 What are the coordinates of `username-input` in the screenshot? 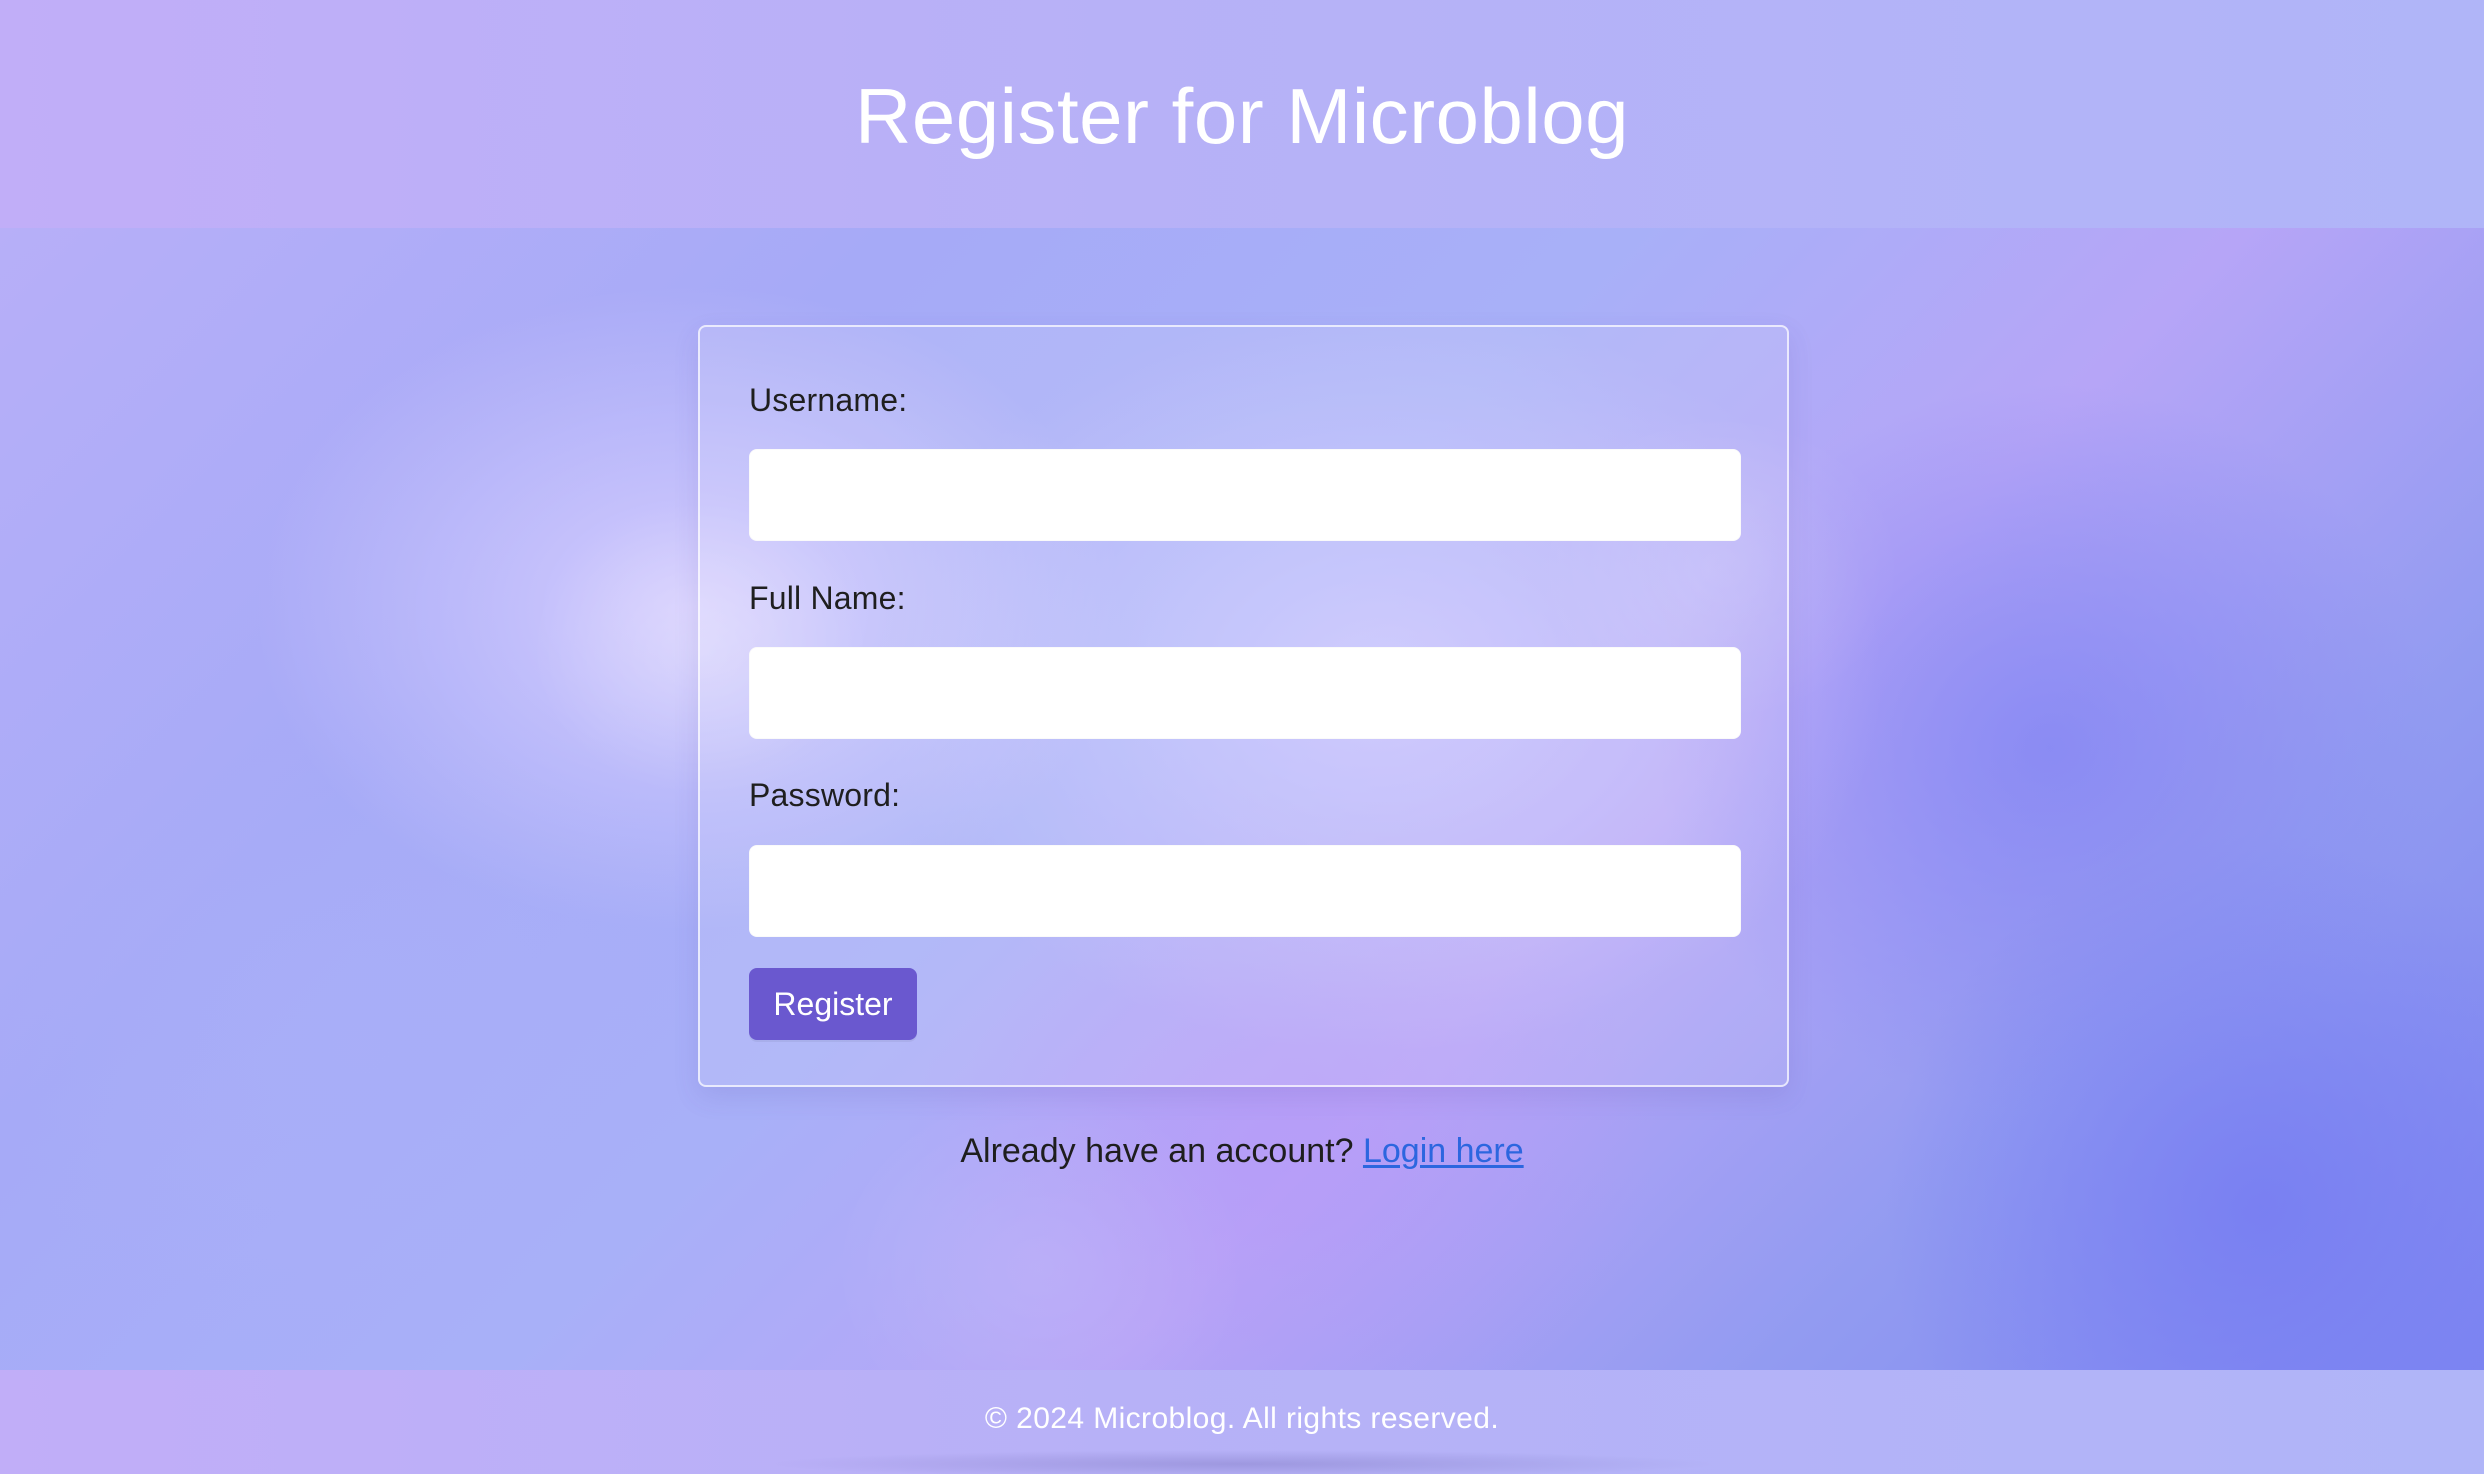 It's located at (1245, 495).